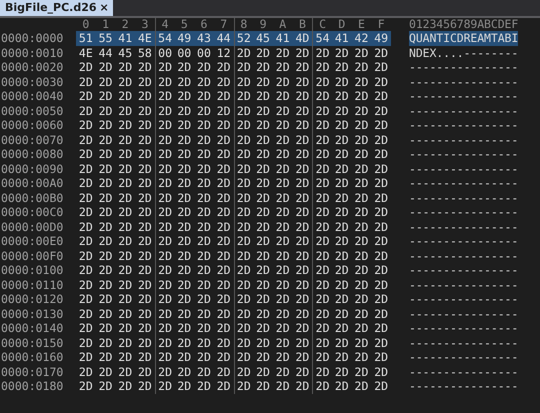 The width and height of the screenshot is (540, 413). Describe the element at coordinates (283, 24) in the screenshot. I see `column-header: A` at that location.